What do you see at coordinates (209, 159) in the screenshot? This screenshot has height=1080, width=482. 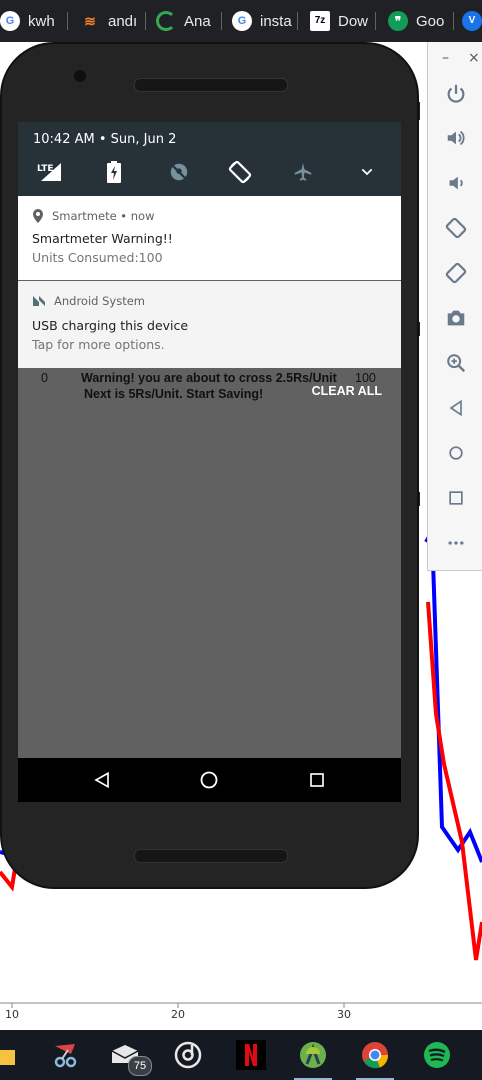 I see `quick-settings-panel: 10:42 AM • Sun, Jun 2 LTE` at bounding box center [209, 159].